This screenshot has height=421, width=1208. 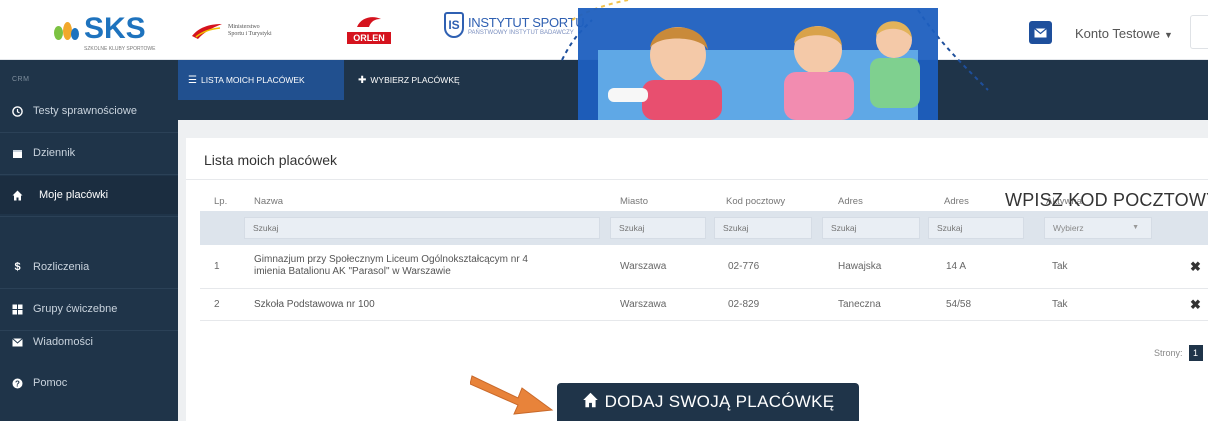 What do you see at coordinates (217, 266) in the screenshot?
I see `cell-lp: 1` at bounding box center [217, 266].